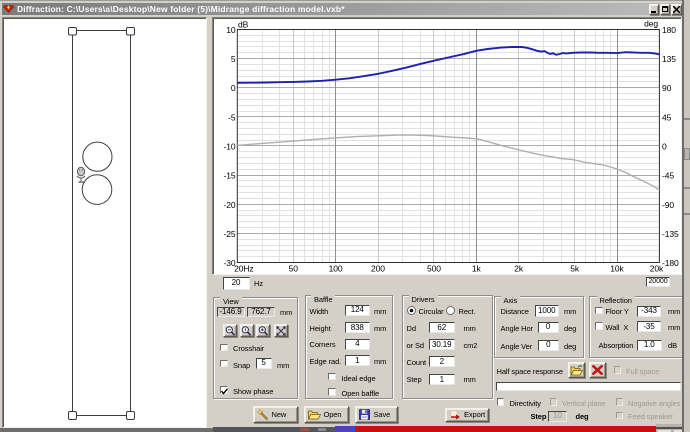 Image resolution: width=690 pixels, height=432 pixels. I want to click on svg-text: 500, so click(434, 269).